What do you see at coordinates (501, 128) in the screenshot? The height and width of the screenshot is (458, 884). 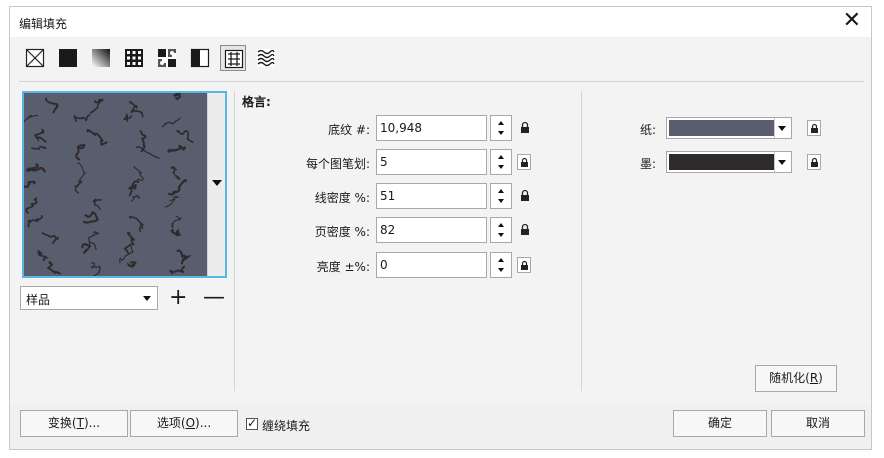 I see `texture-number-spinner` at bounding box center [501, 128].